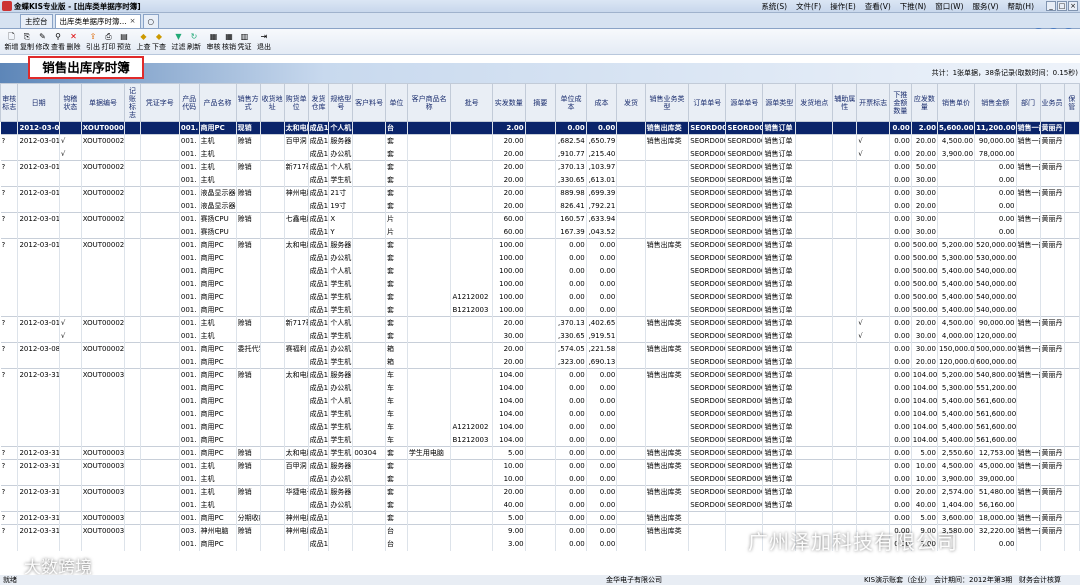 This screenshot has width=1080, height=585. What do you see at coordinates (1051, 6) in the screenshot?
I see `minimize-icon: _` at bounding box center [1051, 6].